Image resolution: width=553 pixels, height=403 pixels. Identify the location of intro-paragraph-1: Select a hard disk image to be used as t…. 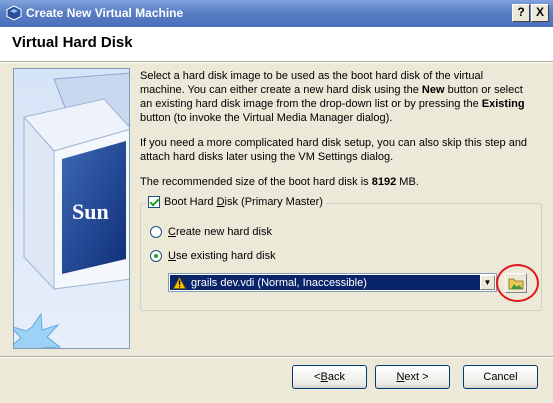
(332, 97).